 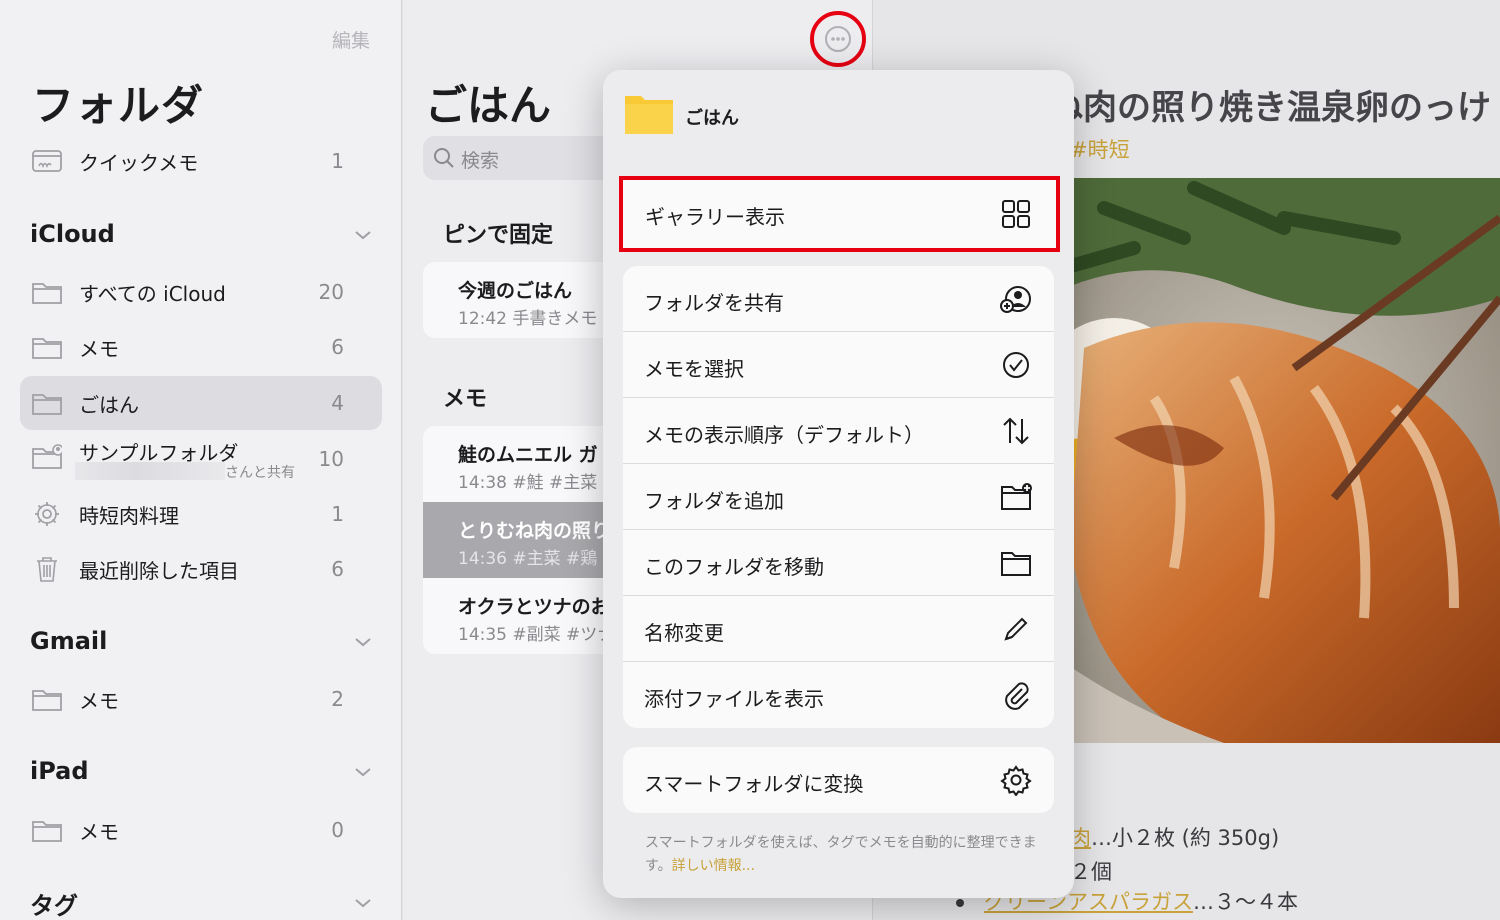 I want to click on note-tag: #時短, so click(x=1100, y=149).